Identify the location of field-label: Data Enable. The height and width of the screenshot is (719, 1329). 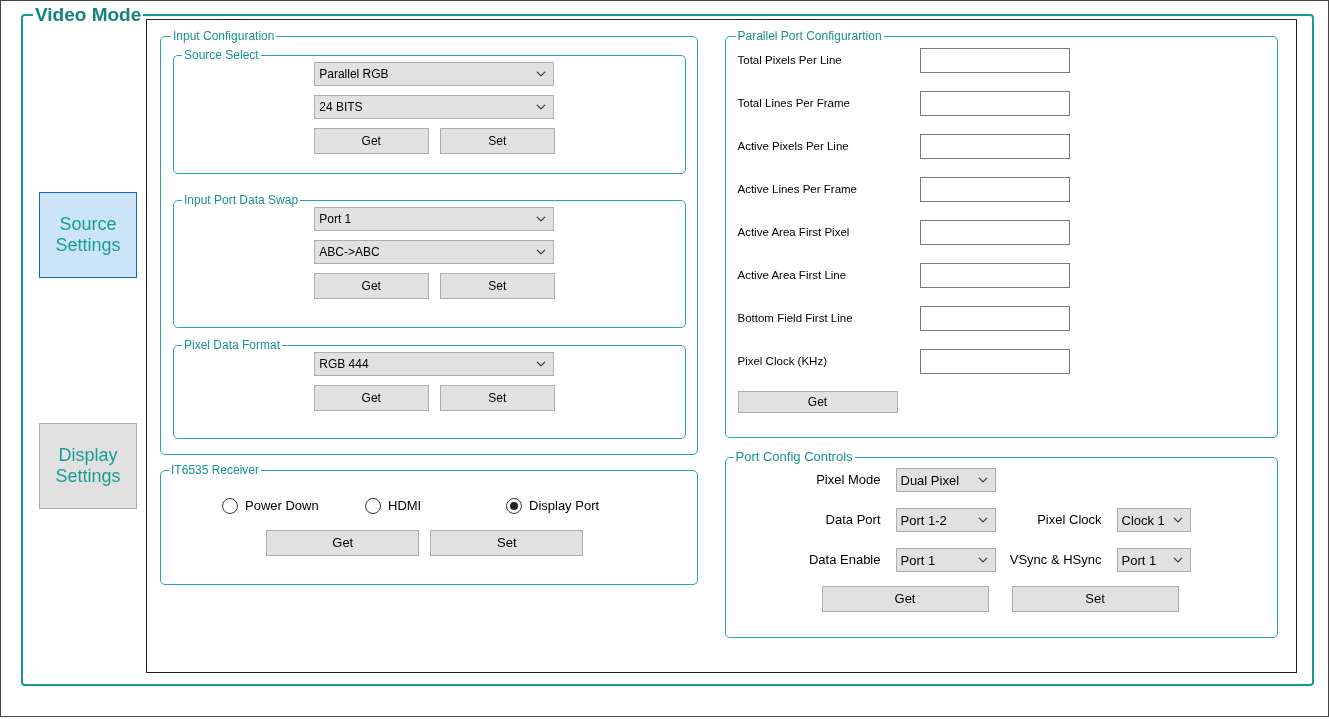
(844, 560).